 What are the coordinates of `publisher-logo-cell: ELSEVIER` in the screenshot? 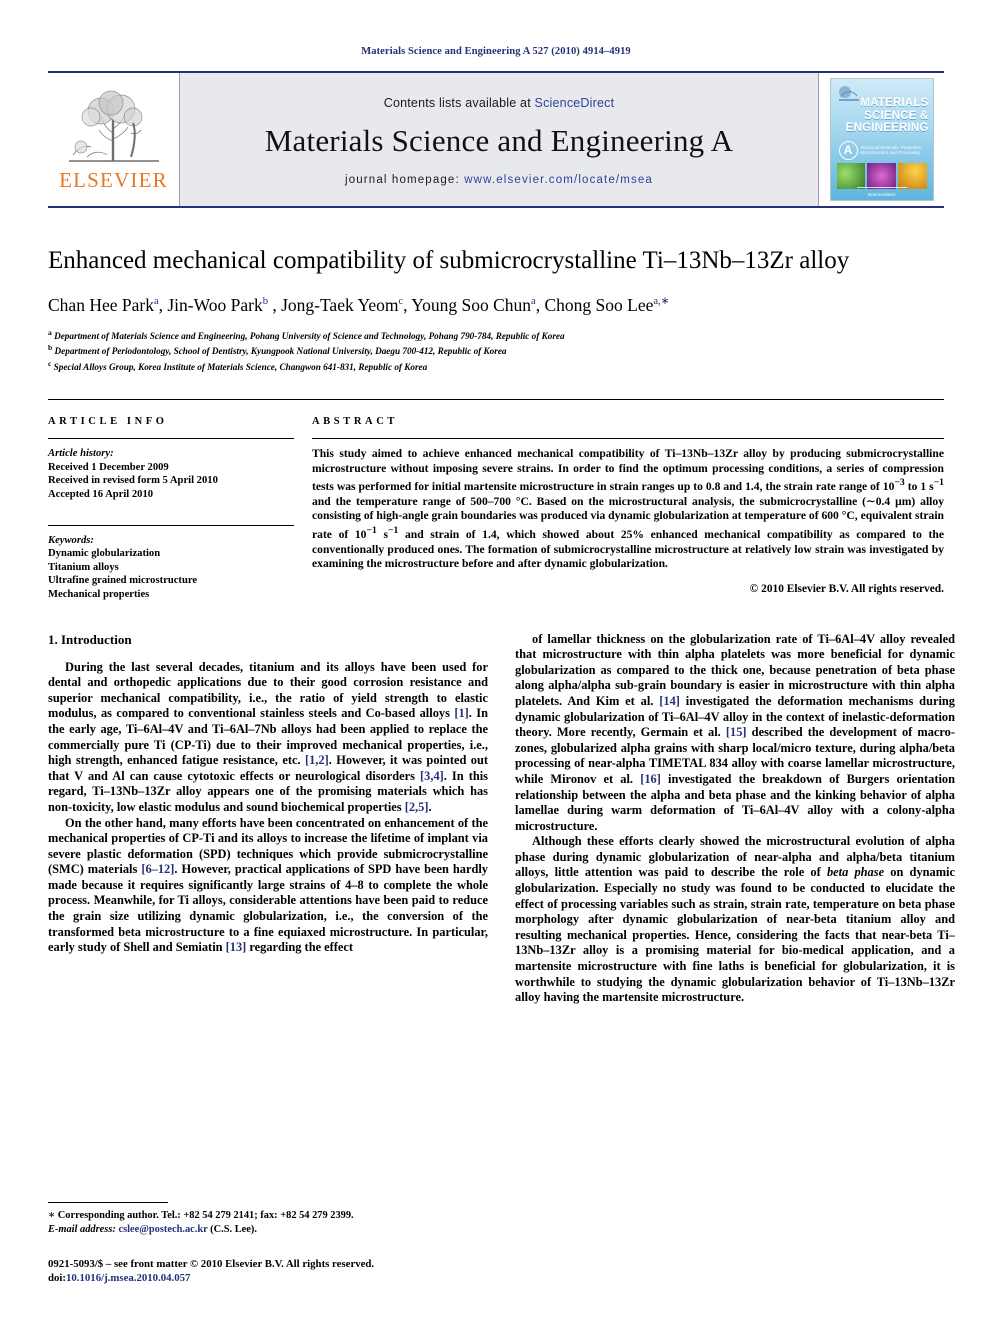 It's located at (114, 139).